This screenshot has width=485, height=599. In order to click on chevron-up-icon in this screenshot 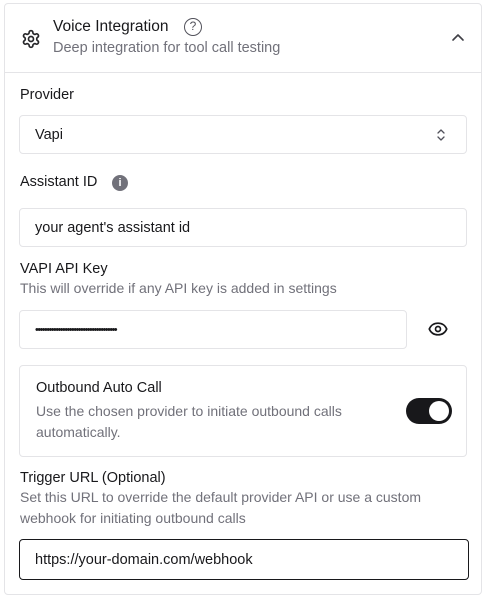, I will do `click(458, 37)`.